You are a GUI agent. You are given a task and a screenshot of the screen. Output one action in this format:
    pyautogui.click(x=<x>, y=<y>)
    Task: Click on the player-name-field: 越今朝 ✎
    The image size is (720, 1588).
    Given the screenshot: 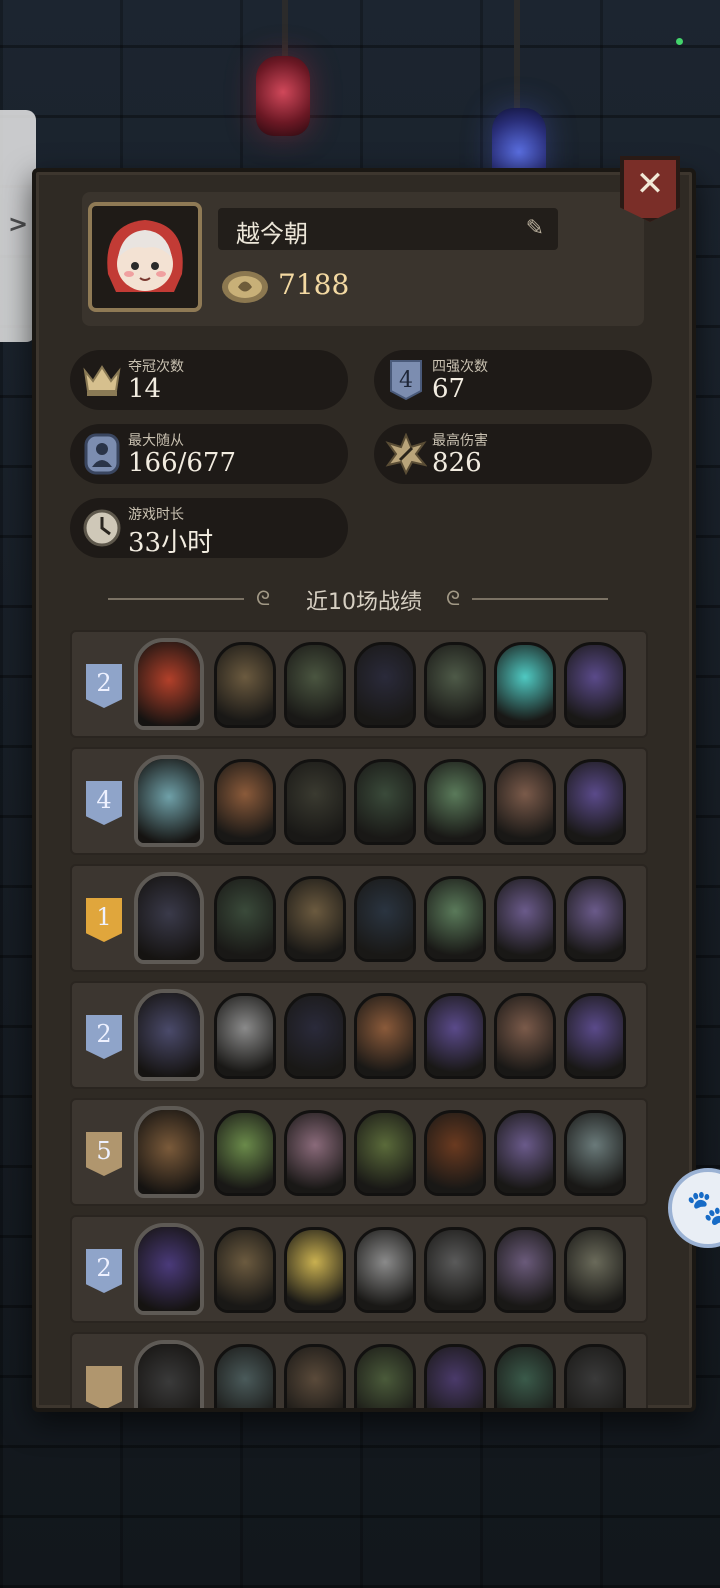 What is the action you would take?
    pyautogui.click(x=388, y=229)
    